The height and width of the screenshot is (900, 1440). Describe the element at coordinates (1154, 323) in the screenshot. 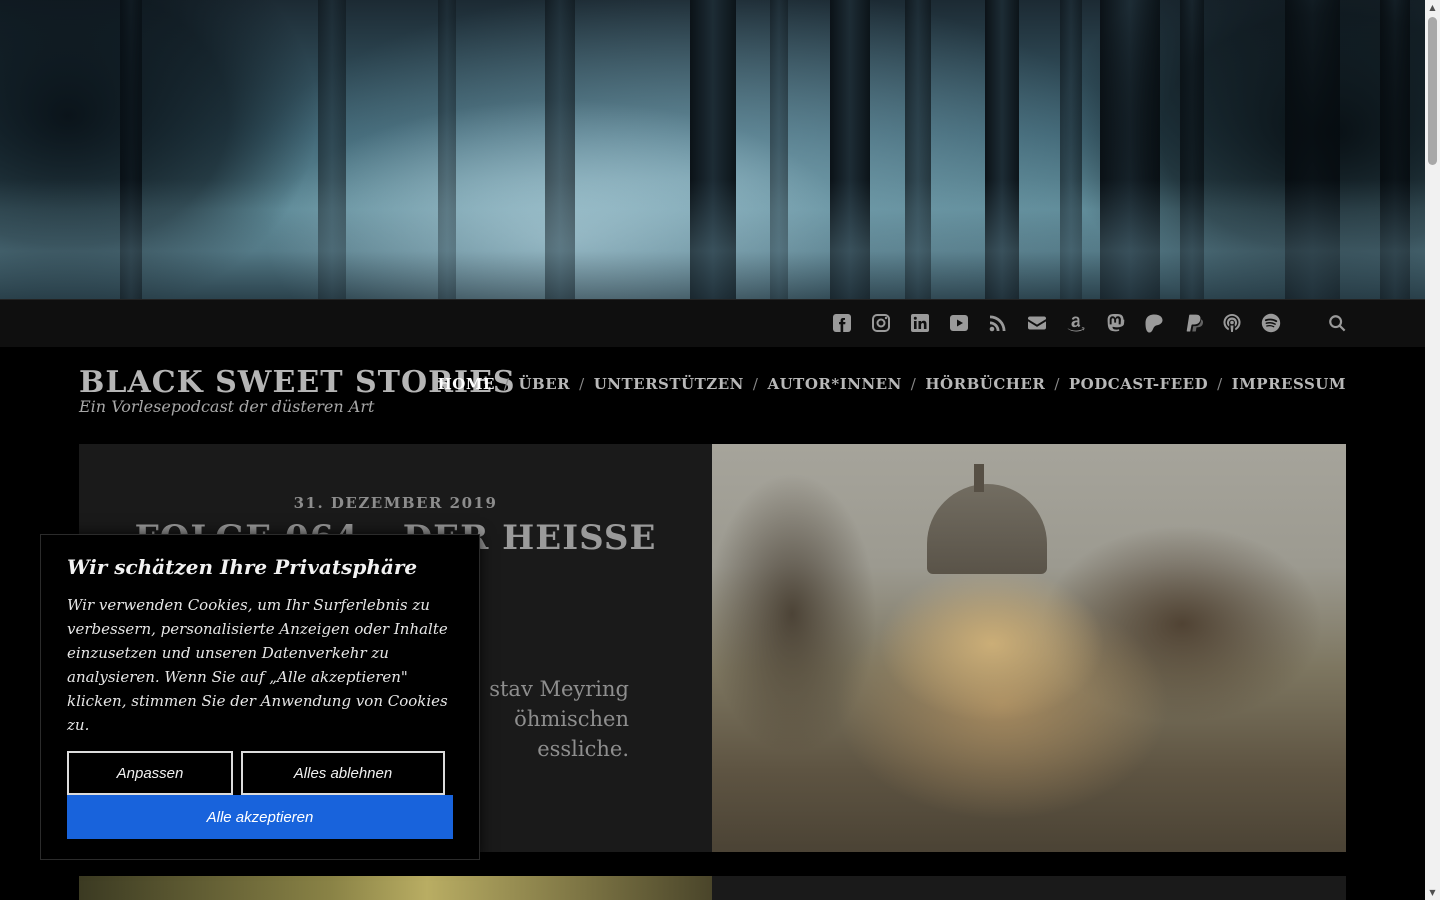

I see `patreon-icon` at that location.